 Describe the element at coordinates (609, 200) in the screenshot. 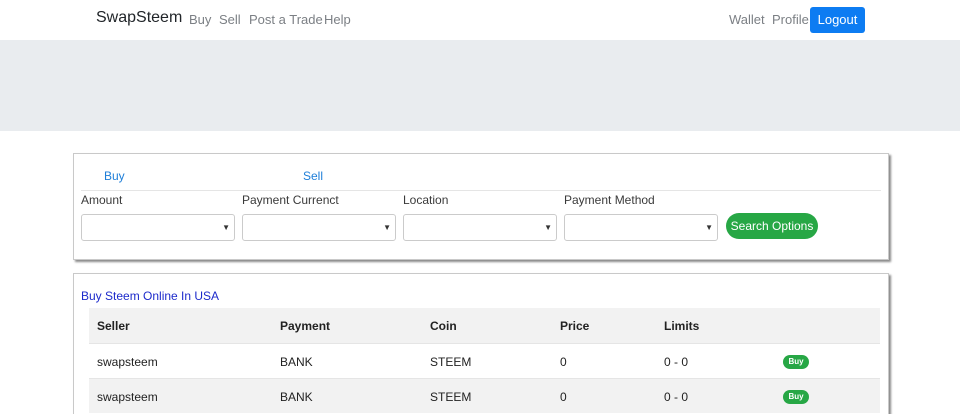

I see `payment-method-label: Payment Method` at that location.